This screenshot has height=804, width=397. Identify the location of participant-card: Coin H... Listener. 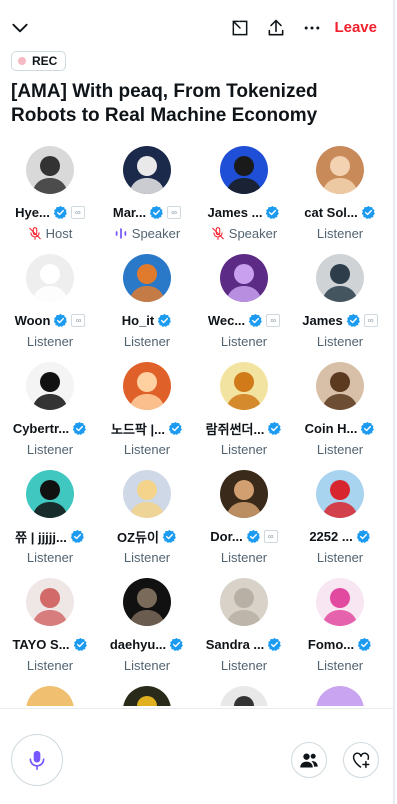
(340, 416).